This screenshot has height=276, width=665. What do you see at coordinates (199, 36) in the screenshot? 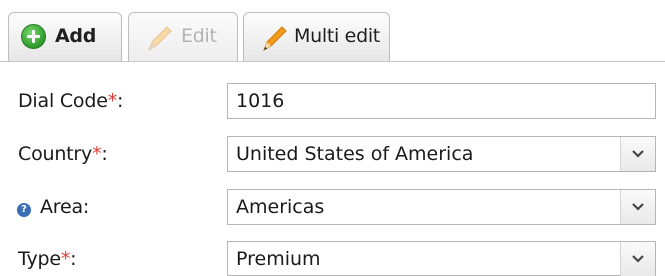
I see `tab-edit-label: Edit` at bounding box center [199, 36].